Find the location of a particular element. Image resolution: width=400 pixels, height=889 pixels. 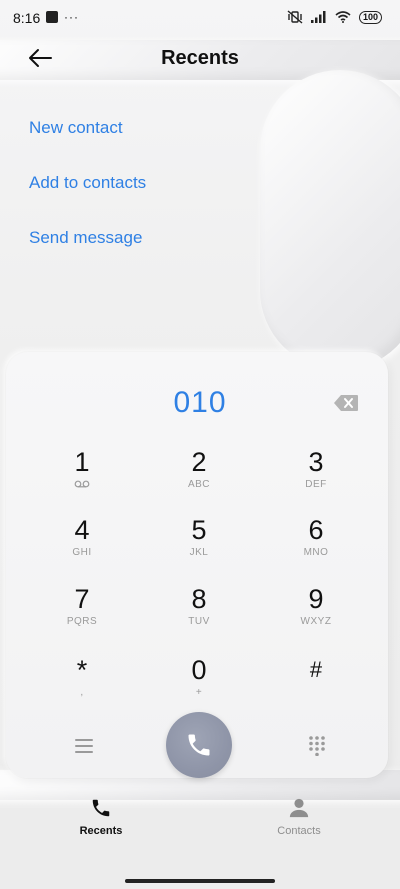

battery-indicator: 100 is located at coordinates (370, 17).